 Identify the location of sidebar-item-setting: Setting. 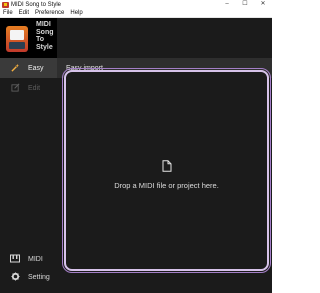
(28, 277).